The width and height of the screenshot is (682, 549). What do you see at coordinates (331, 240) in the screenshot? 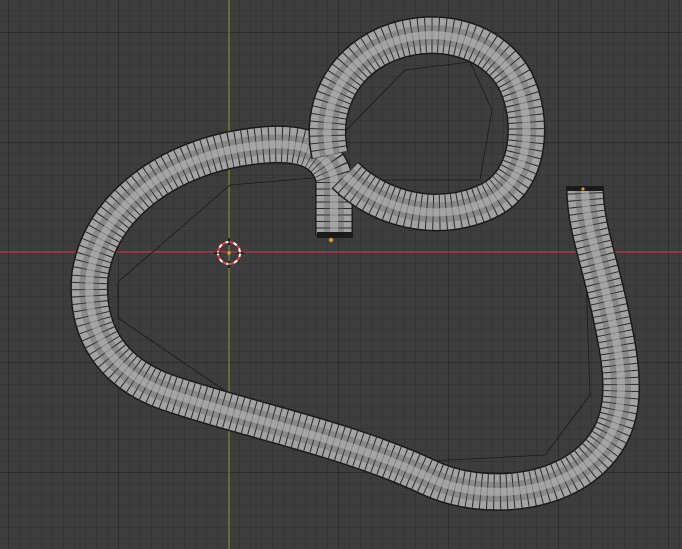
I see `origin-dot` at bounding box center [331, 240].